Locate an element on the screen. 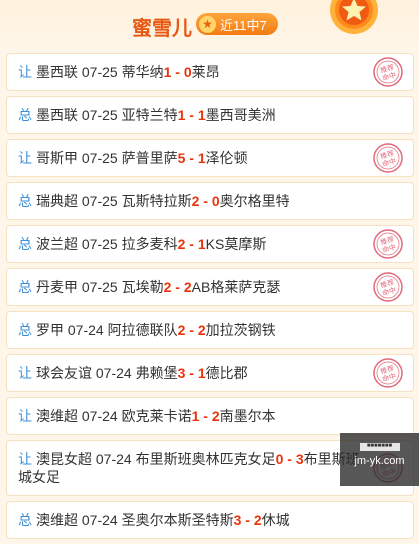  match-row: 让澳维超 07-24 欧克莱卡诺1 - 2南墨尔本 is located at coordinates (210, 416).